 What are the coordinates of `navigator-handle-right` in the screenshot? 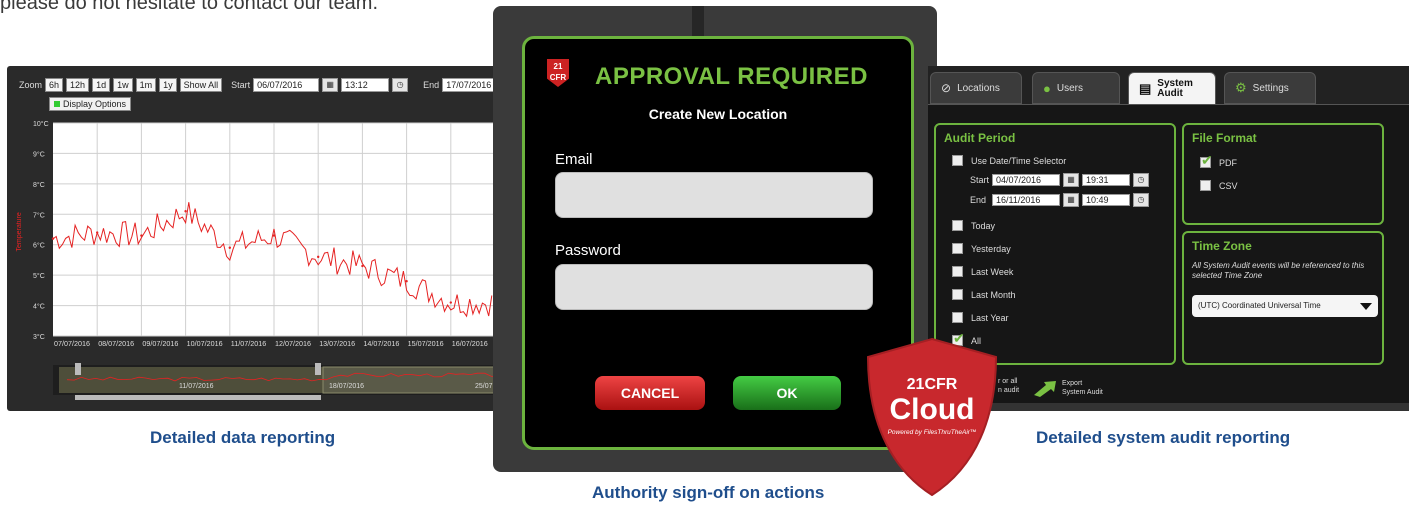 It's located at (318, 369).